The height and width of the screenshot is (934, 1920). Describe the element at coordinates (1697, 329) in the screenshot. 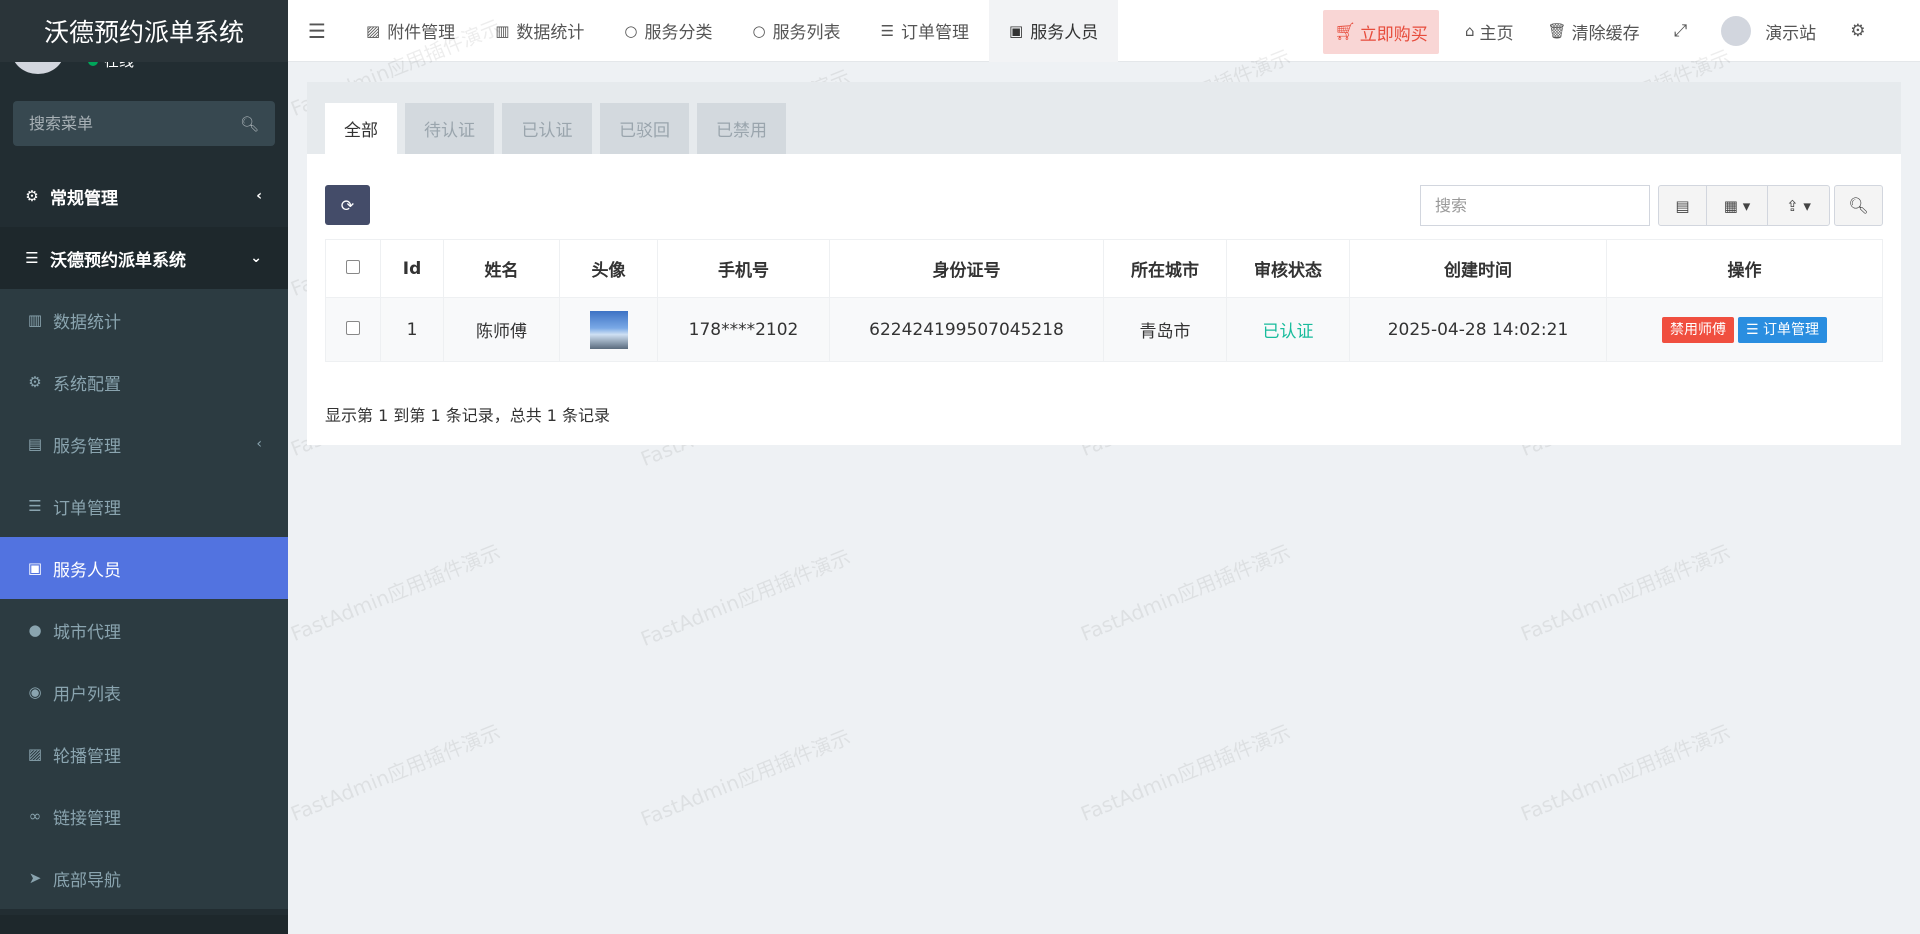

I see `disable-staff-button: 禁用师傅` at that location.